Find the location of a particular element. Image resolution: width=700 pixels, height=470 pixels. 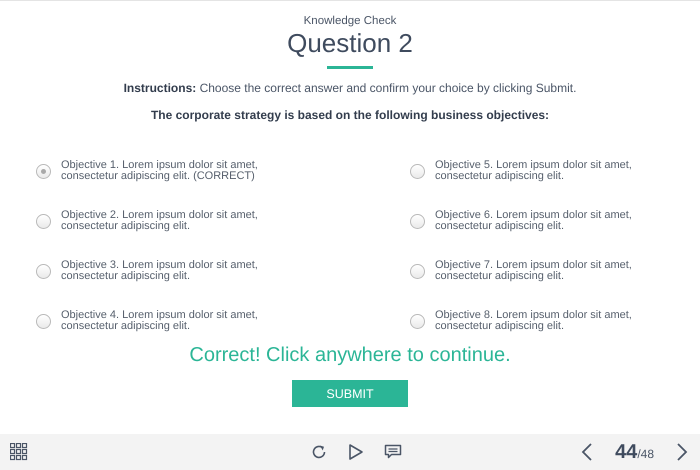

page-number: 44 is located at coordinates (626, 452).